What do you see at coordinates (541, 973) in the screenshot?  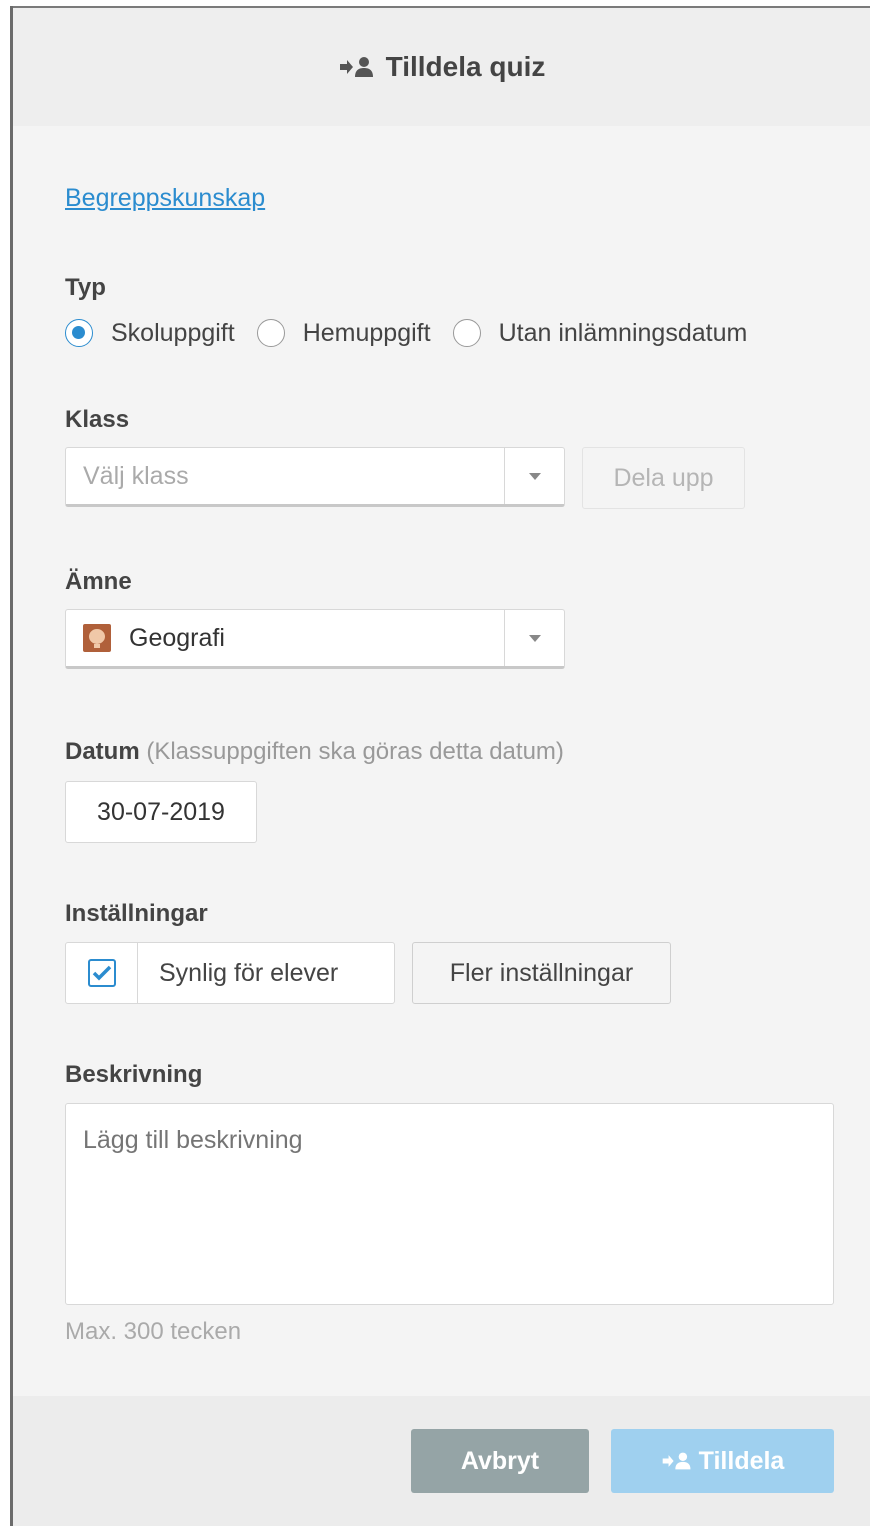 I see `more-settings-button: Fler inställningar` at bounding box center [541, 973].